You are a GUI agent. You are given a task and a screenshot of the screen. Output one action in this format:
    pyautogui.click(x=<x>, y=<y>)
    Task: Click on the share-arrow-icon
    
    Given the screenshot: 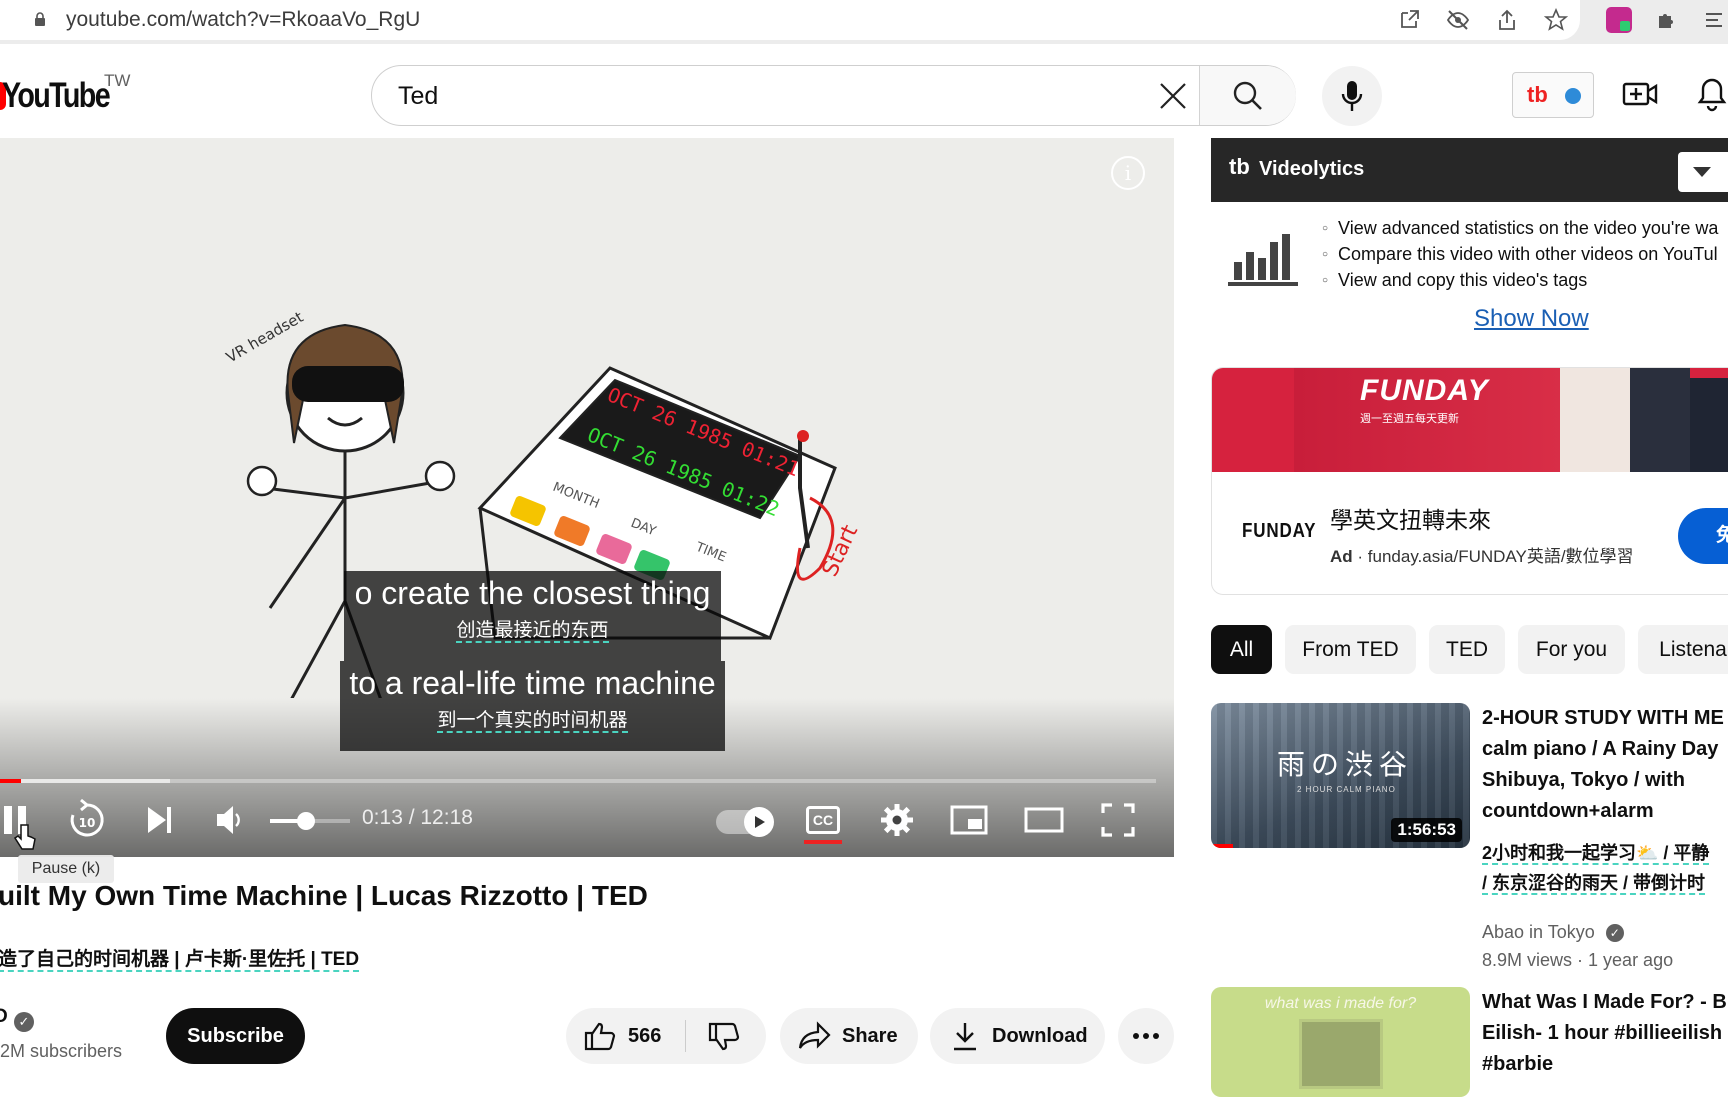 What is the action you would take?
    pyautogui.click(x=814, y=1035)
    